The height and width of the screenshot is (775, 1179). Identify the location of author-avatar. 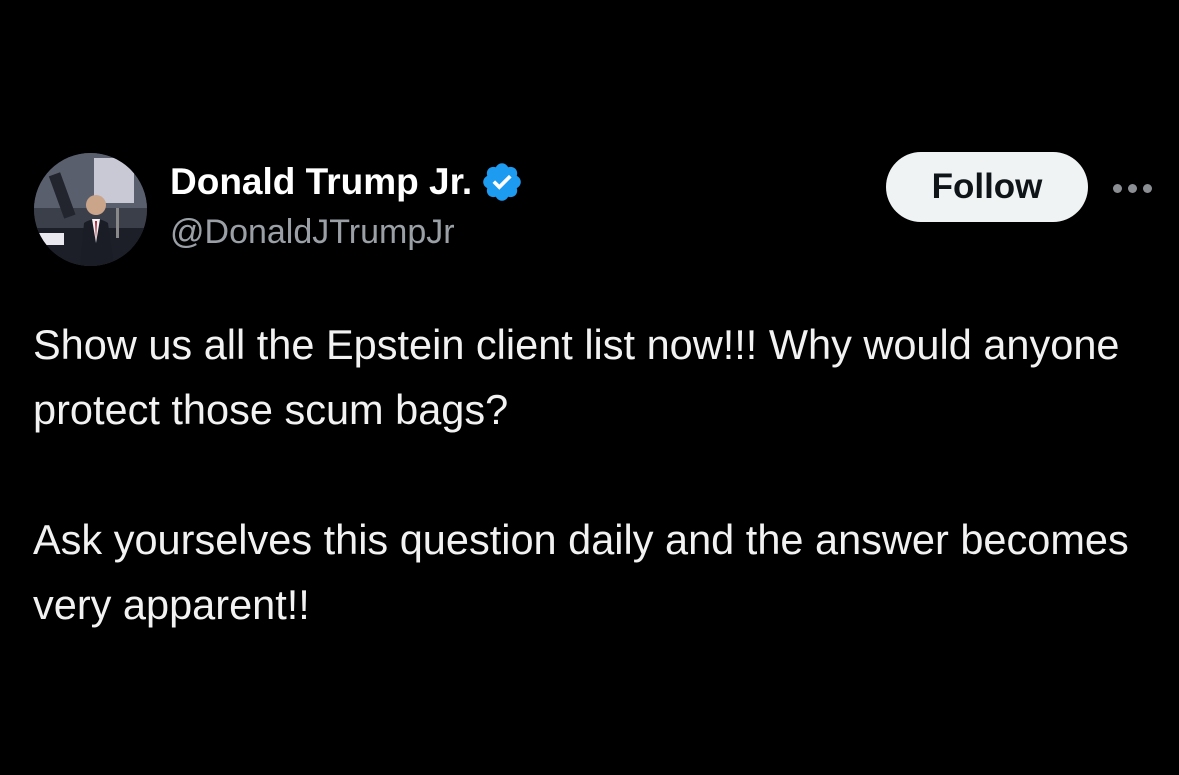
(90, 209).